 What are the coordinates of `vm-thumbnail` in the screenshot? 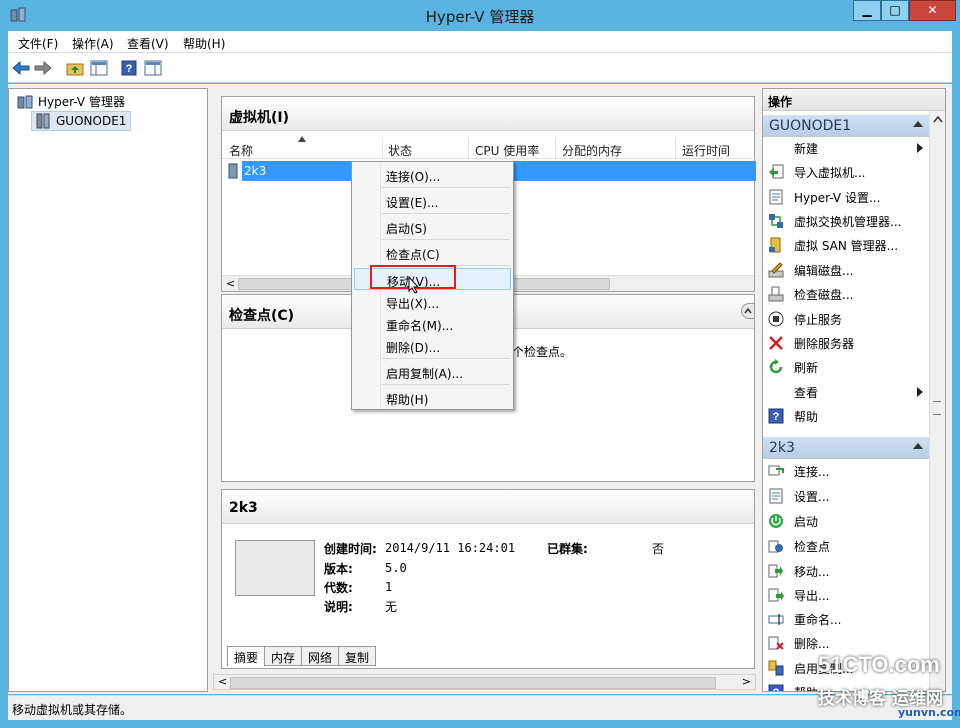 It's located at (275, 568).